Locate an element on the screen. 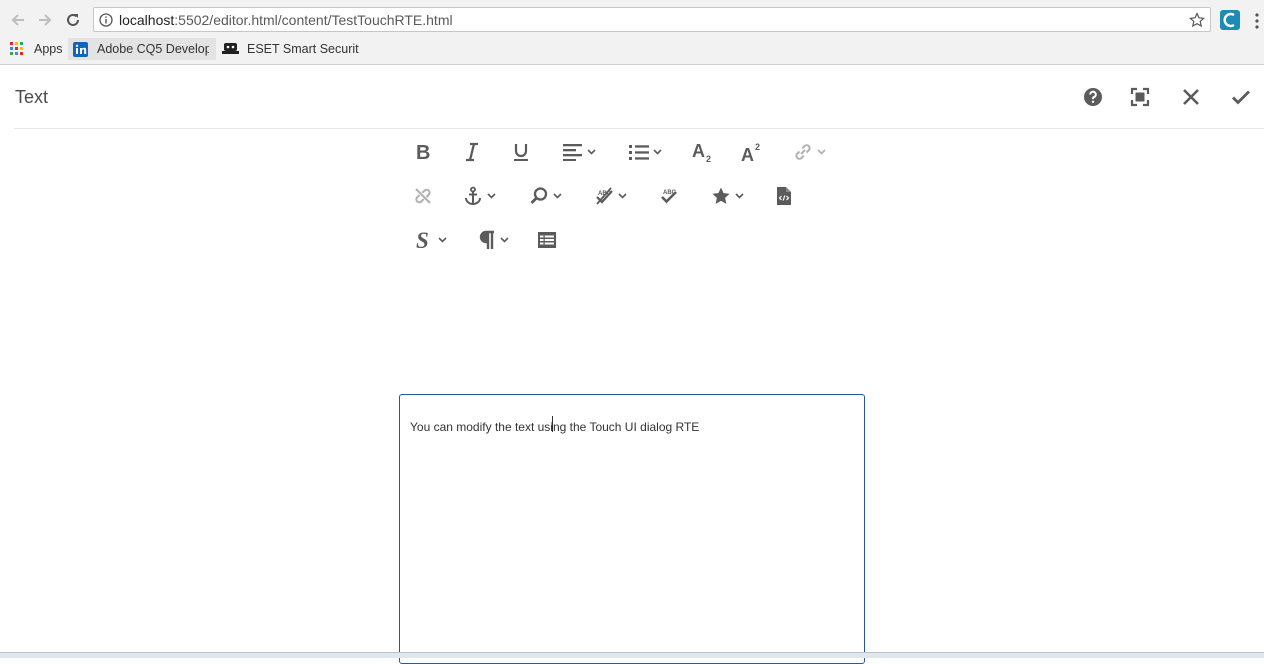 The image size is (1264, 664). svg-text: B is located at coordinates (423, 152).